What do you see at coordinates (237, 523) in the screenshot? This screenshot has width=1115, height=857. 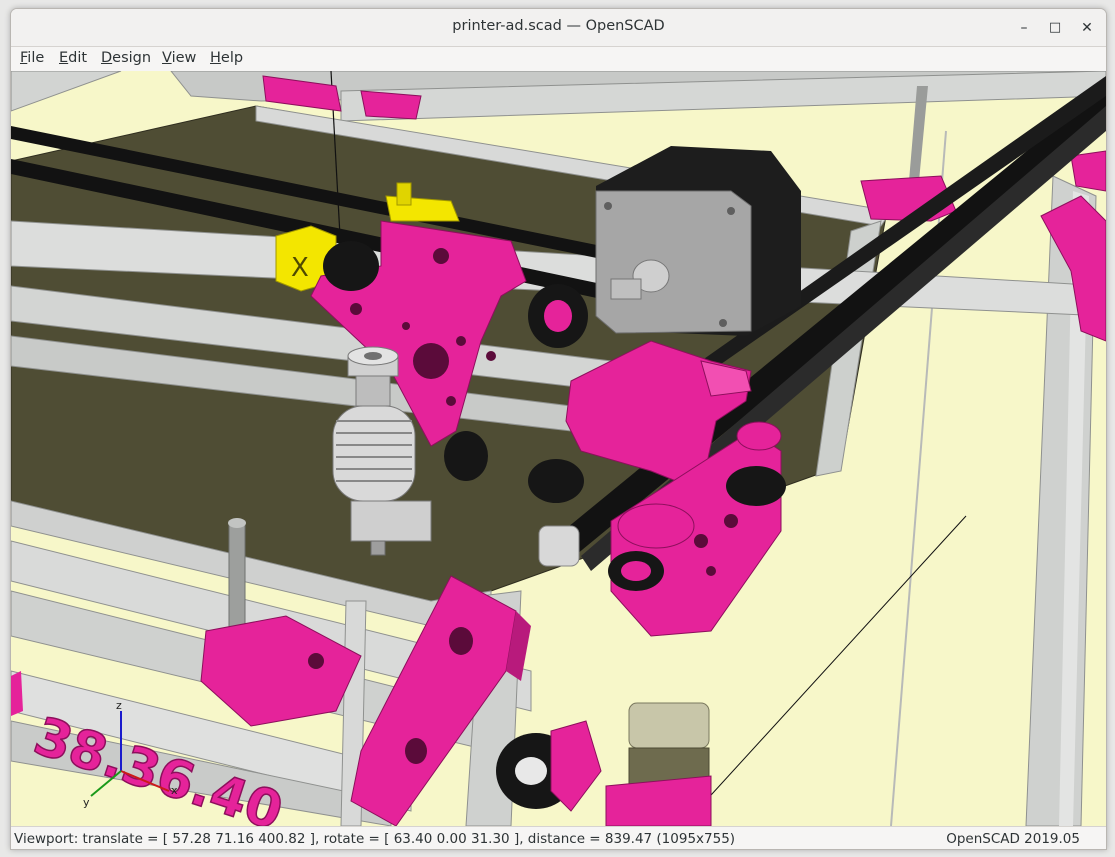 I see `lead-screw-top` at bounding box center [237, 523].